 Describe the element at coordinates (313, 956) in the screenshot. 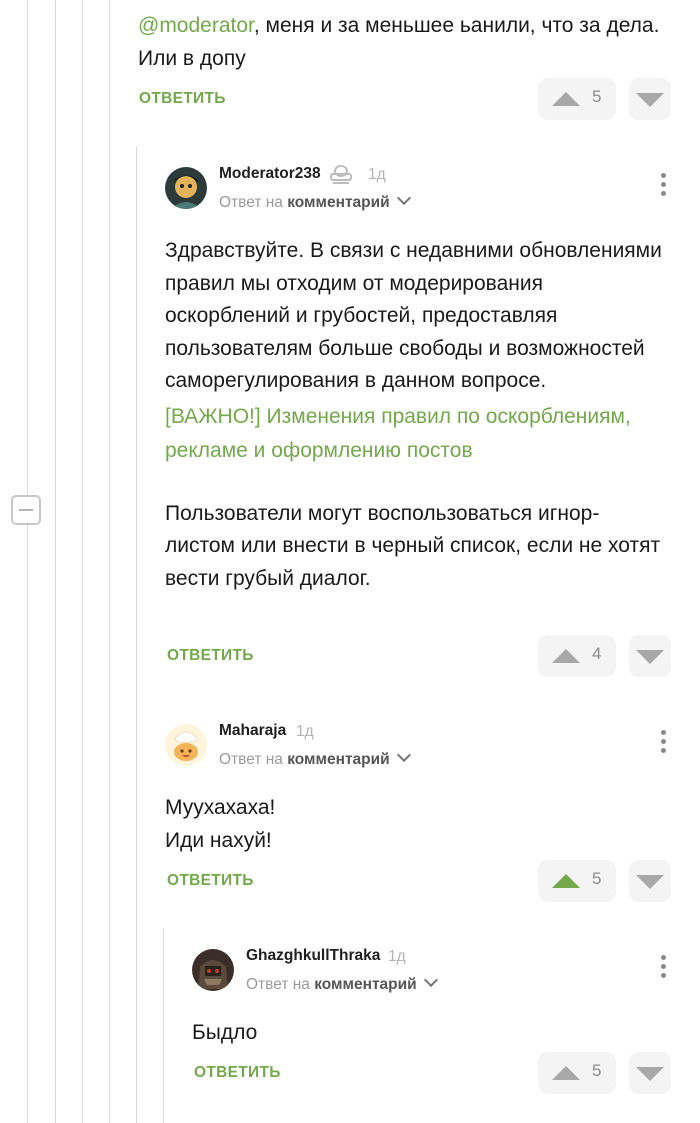

I see `author-name: GhazghkullThraka` at that location.